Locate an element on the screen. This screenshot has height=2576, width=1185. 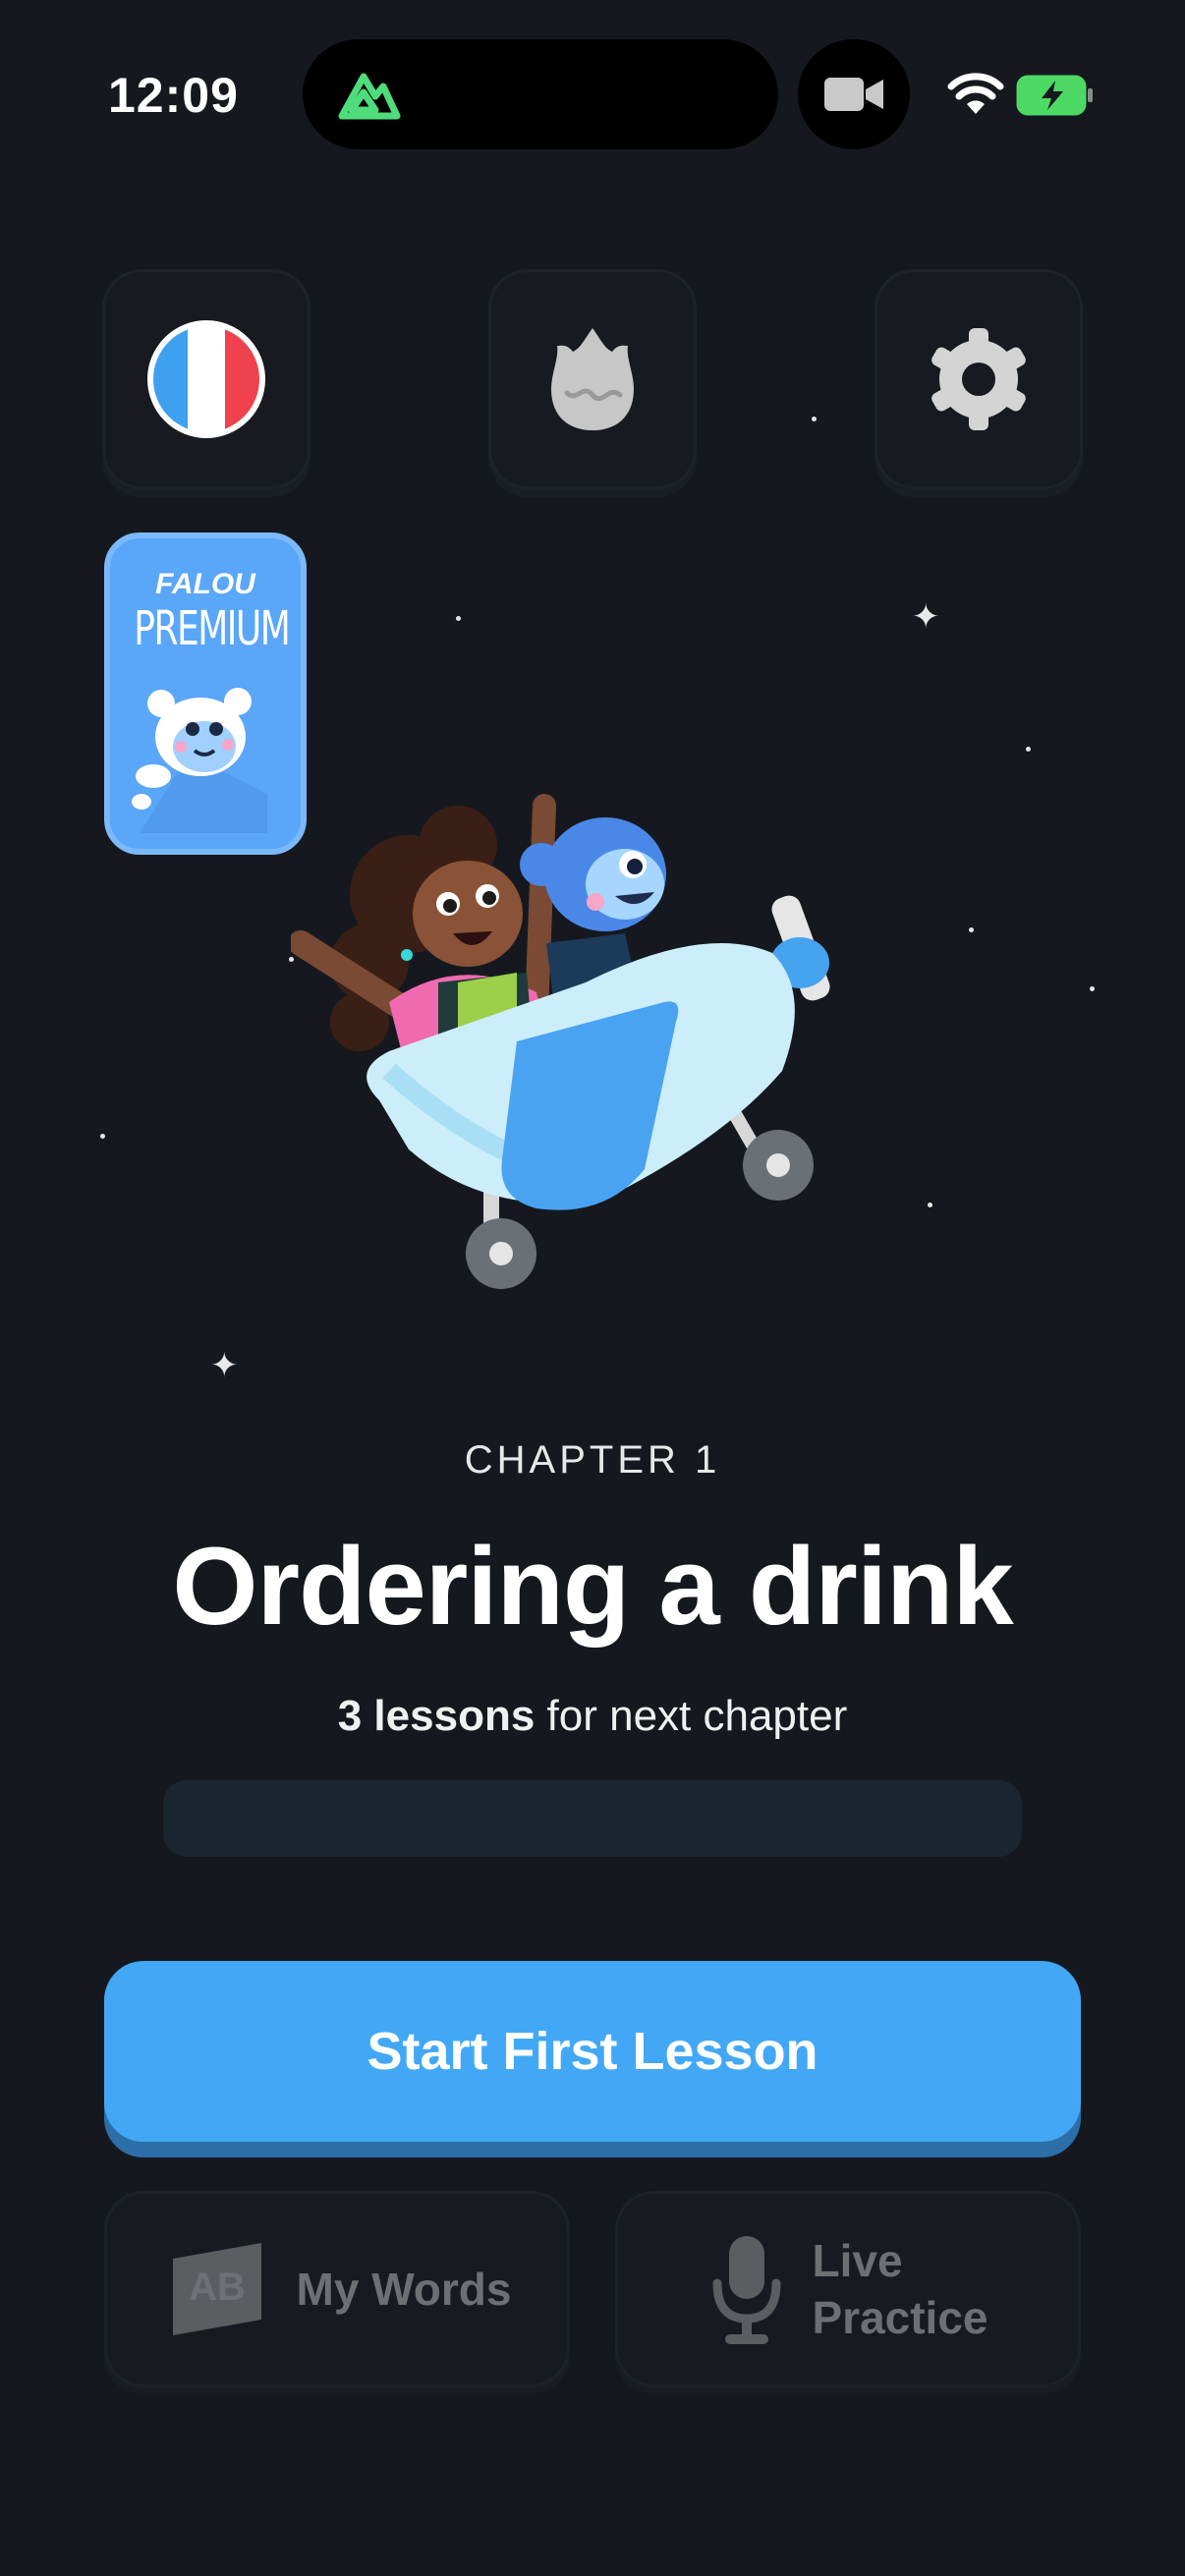
chapter-title: Ordering a drink is located at coordinates (592, 1586).